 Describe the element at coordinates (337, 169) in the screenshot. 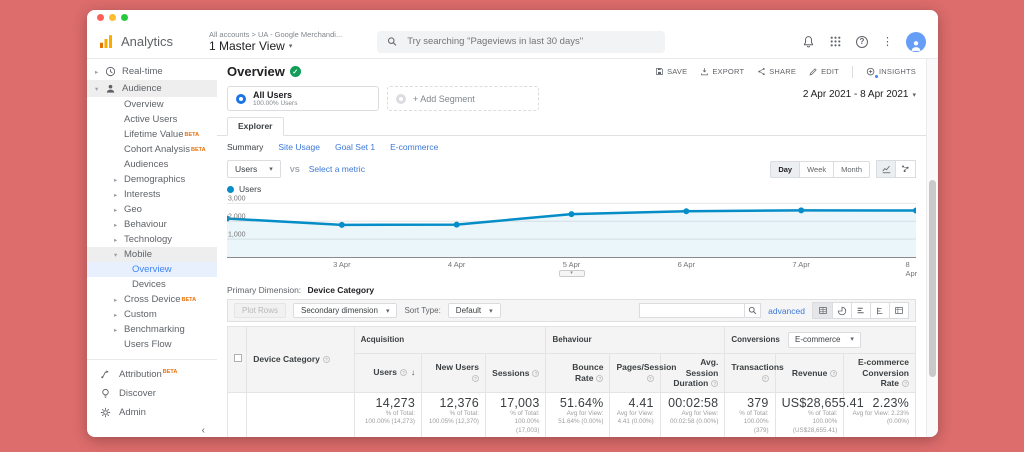

I see `select-metric-link: Select a metric` at that location.